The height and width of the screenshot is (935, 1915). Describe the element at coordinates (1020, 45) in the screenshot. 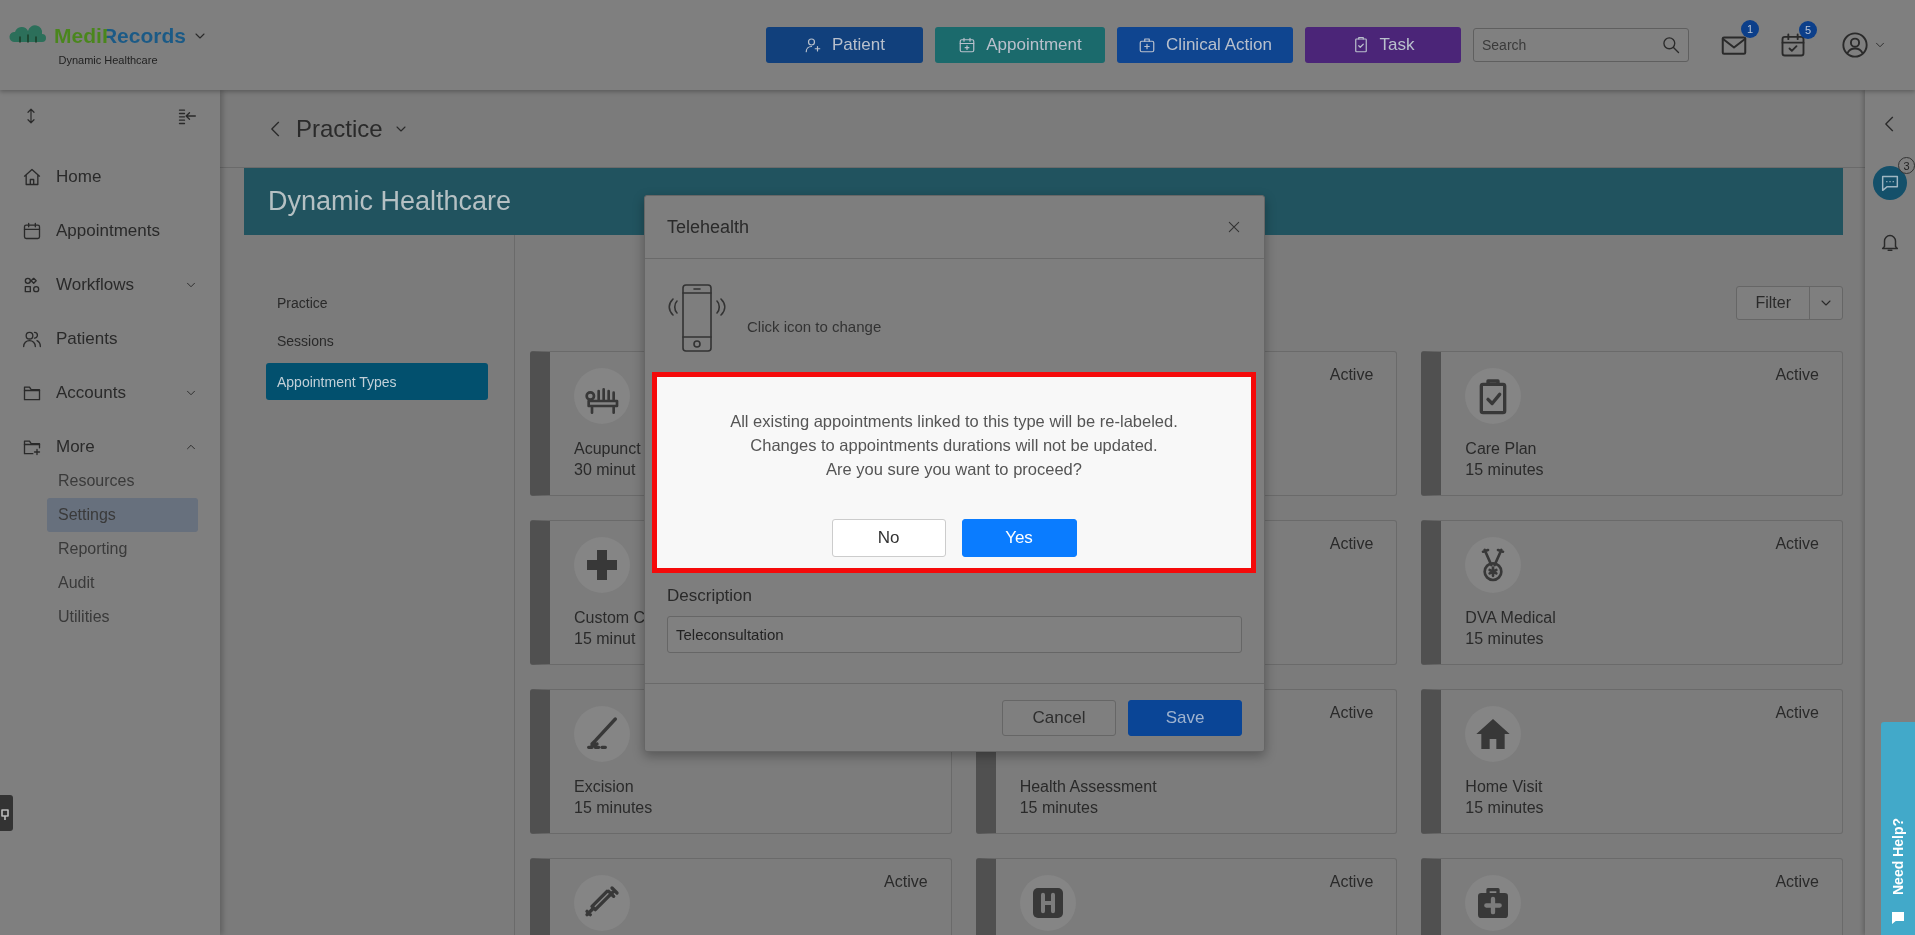

I see `quick-action-button: Appointment` at that location.